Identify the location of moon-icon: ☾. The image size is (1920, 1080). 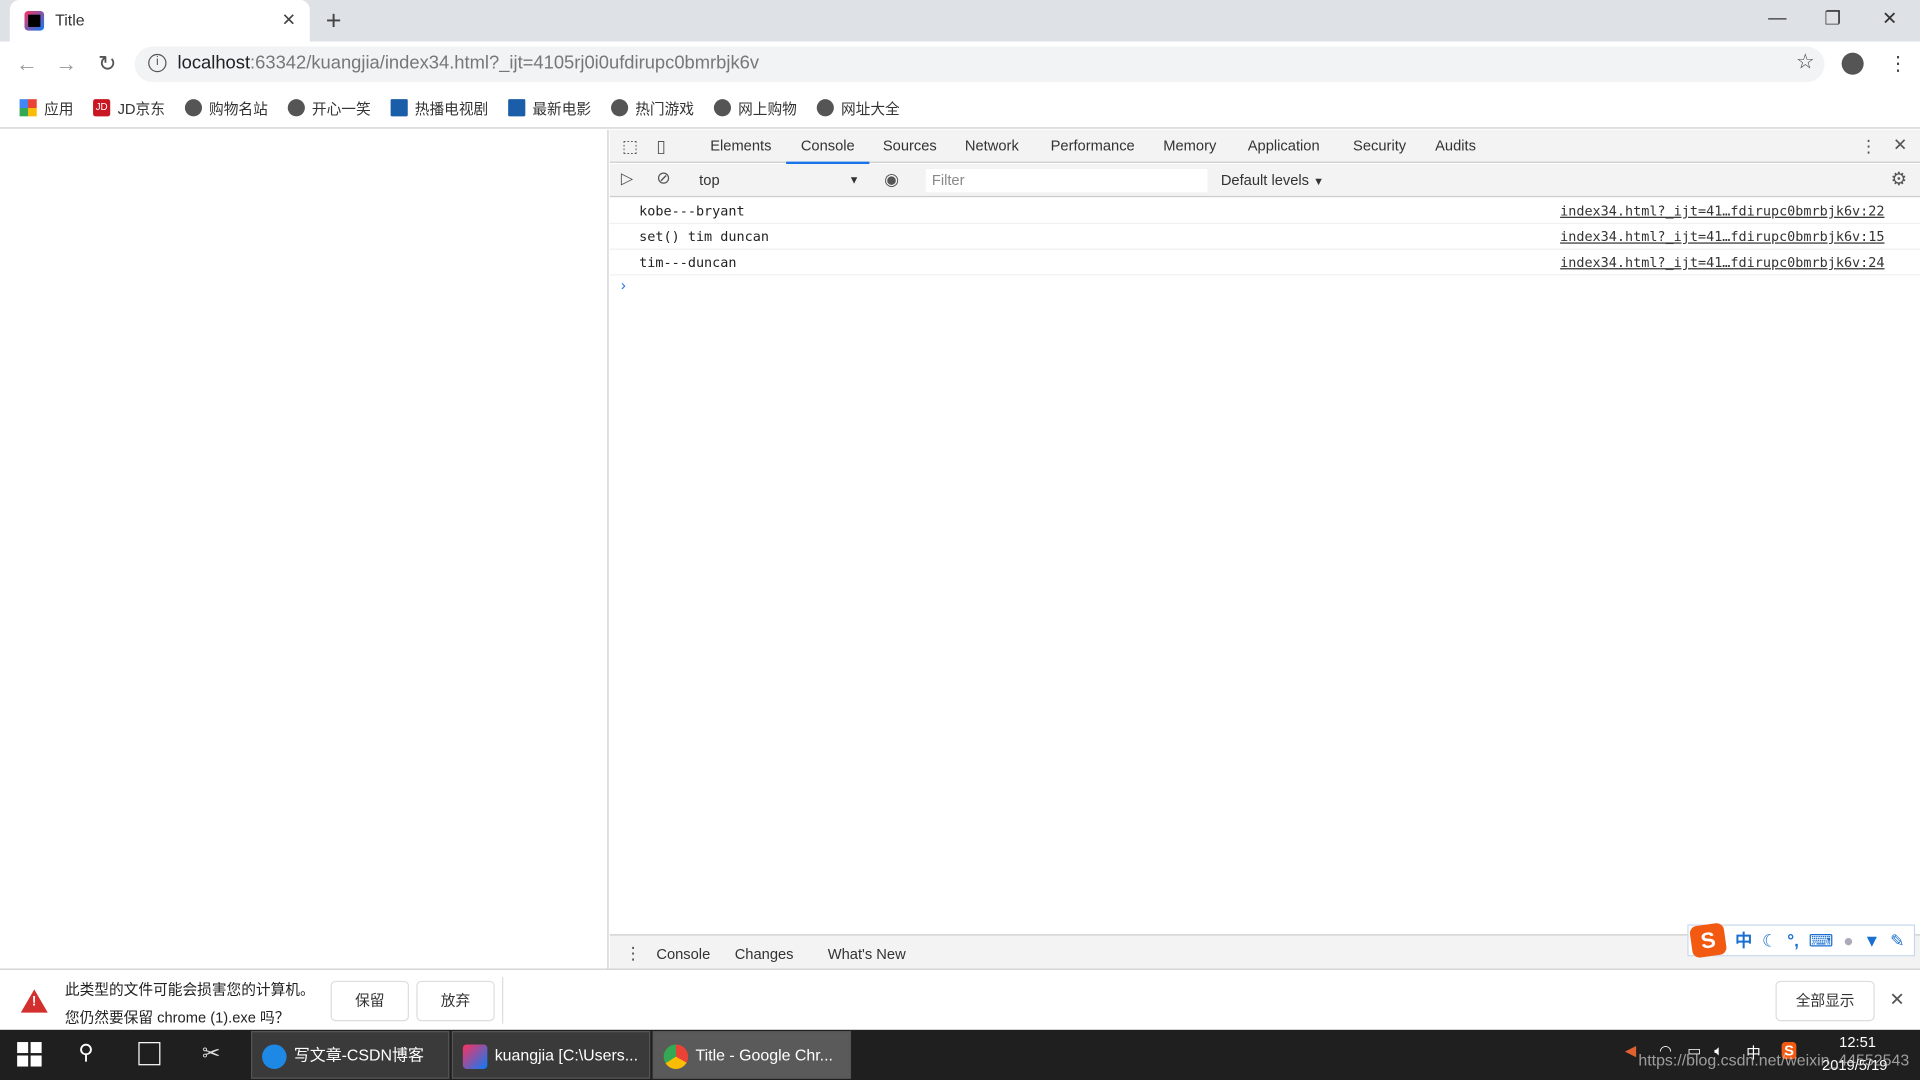
(1769, 940).